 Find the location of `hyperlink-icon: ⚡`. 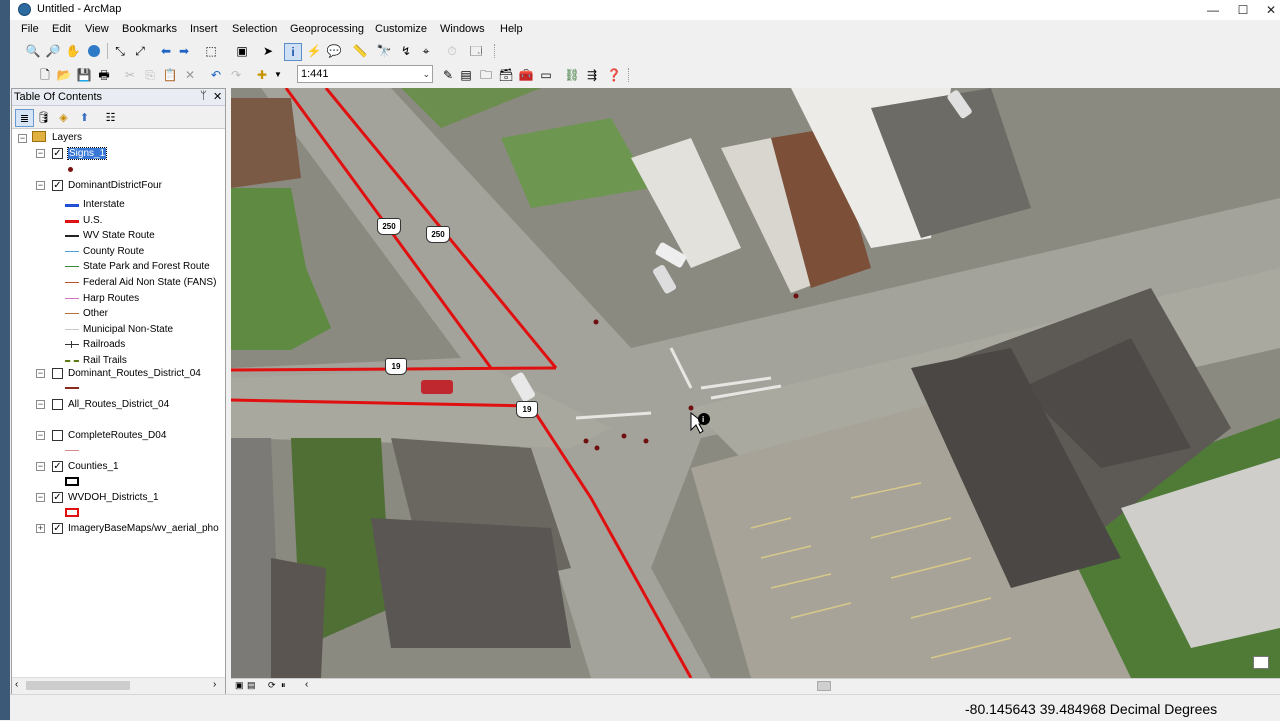

hyperlink-icon: ⚡ is located at coordinates (314, 51).